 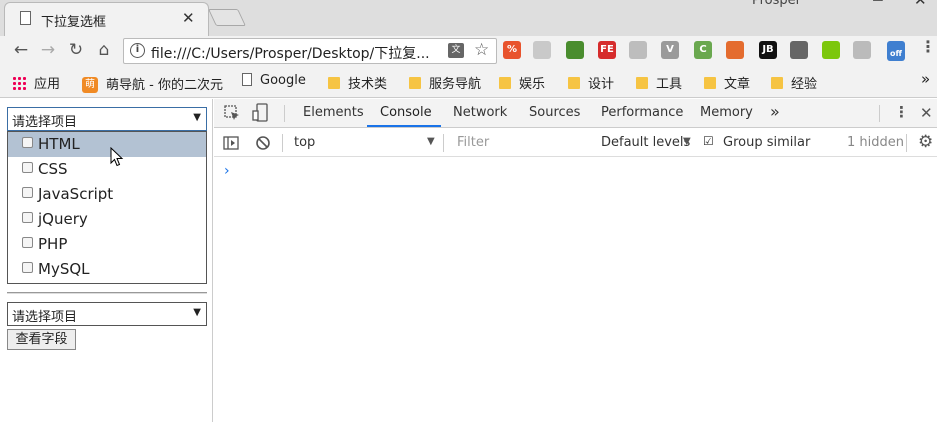 What do you see at coordinates (776, 4) in the screenshot?
I see `window-user-name: Prosper` at bounding box center [776, 4].